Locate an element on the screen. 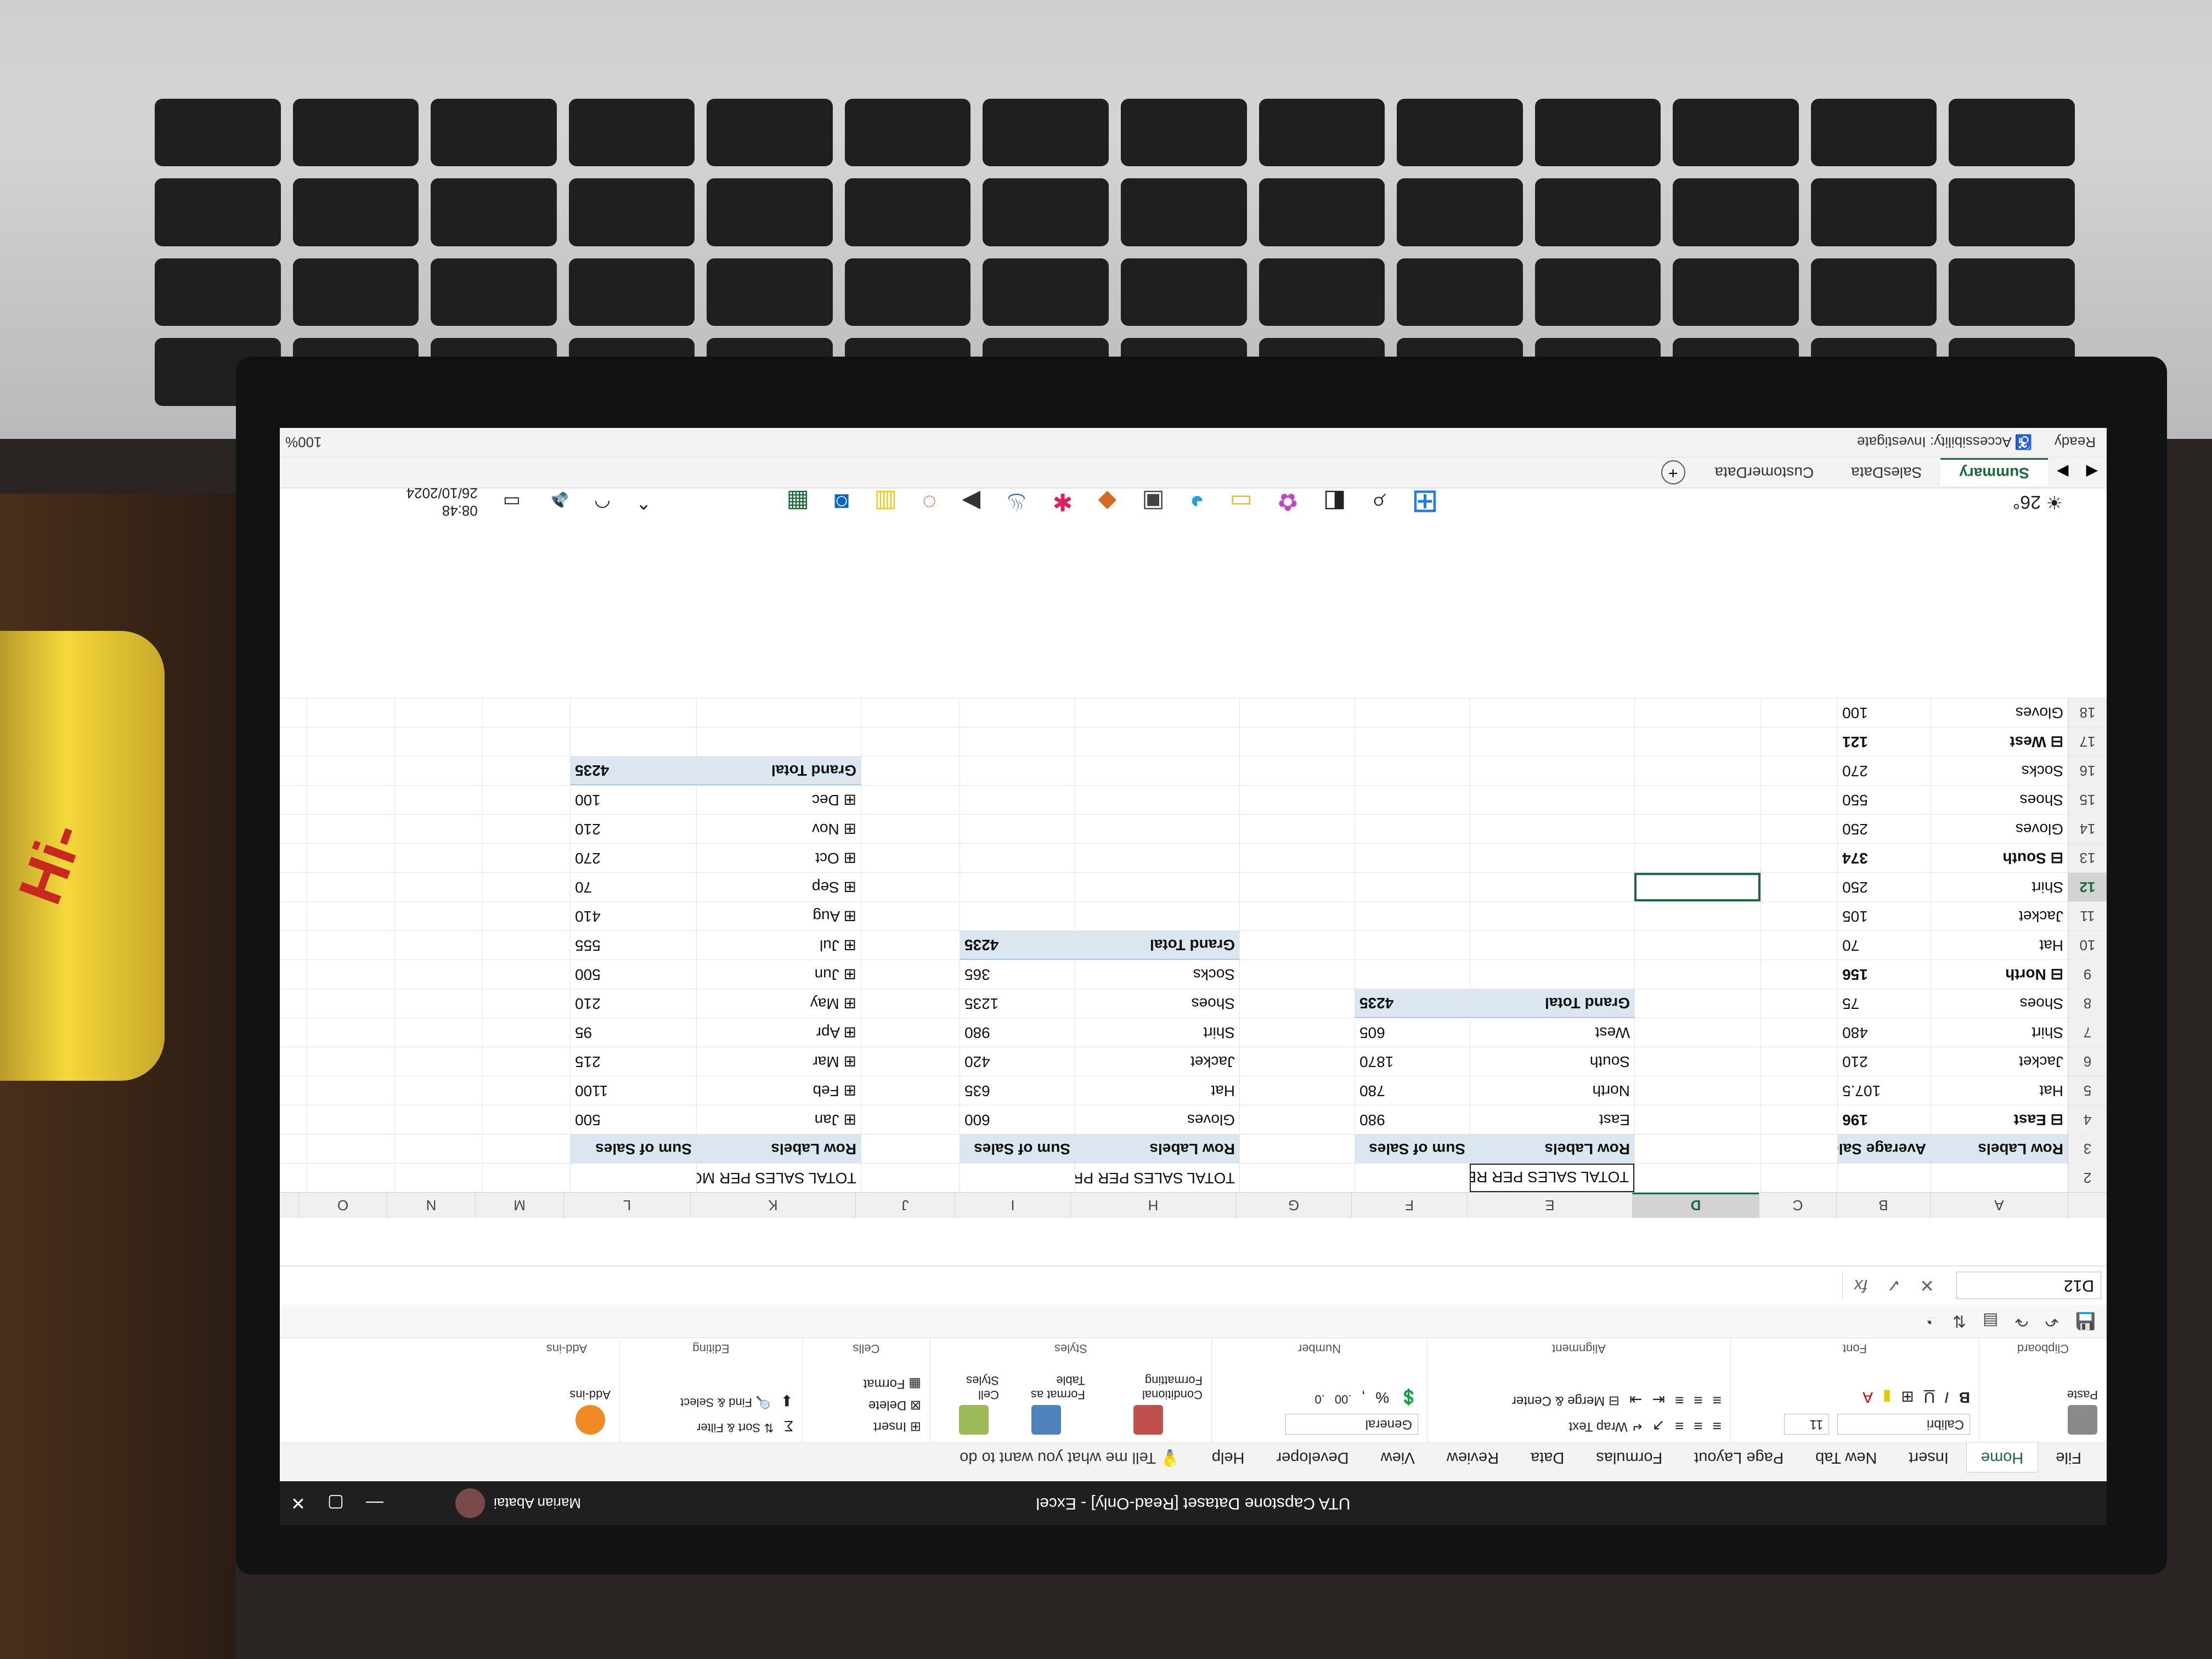 This screenshot has height=1659, width=2212. cell-c3 is located at coordinates (1799, 1149).